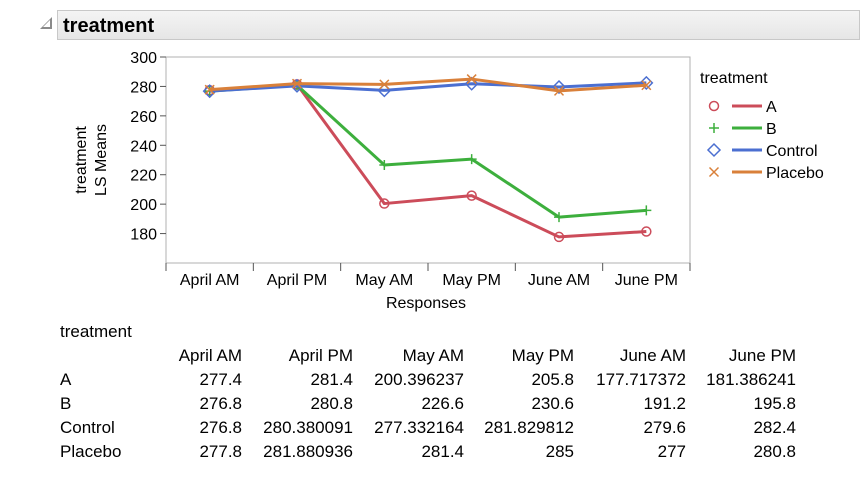  Describe the element at coordinates (66, 379) in the screenshot. I see `row-label: A` at that location.